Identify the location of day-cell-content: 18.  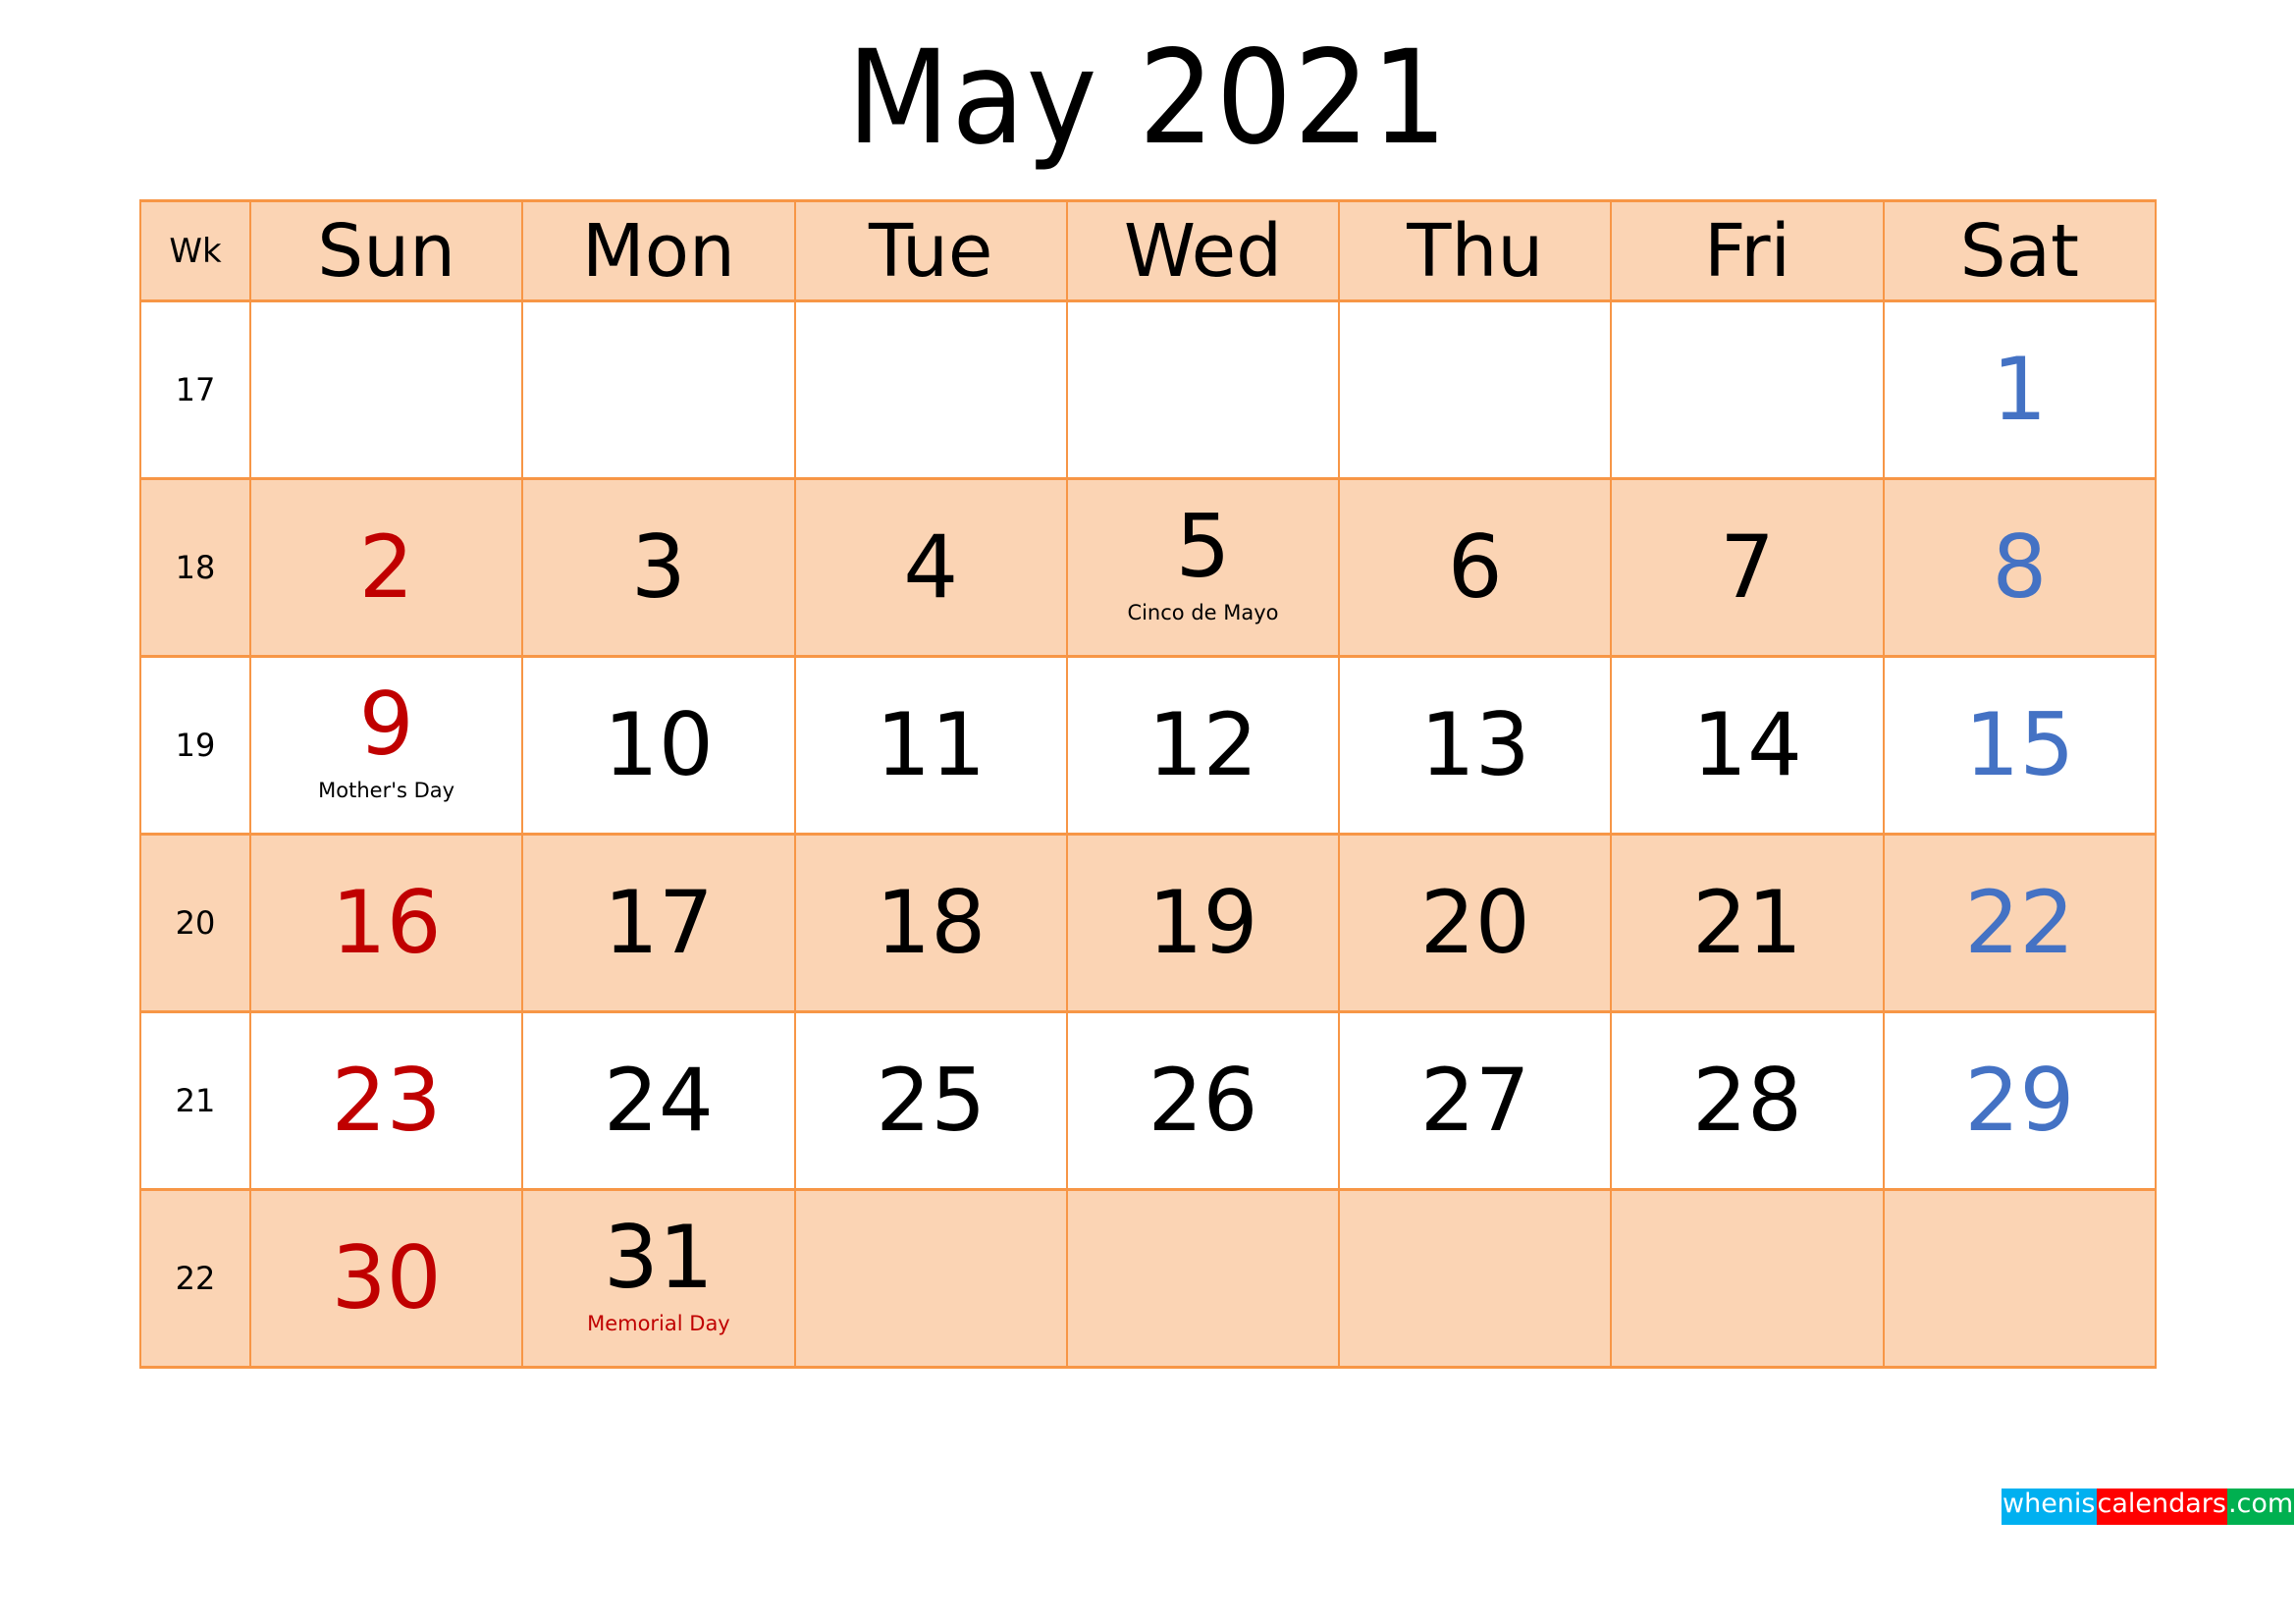
(931, 923).